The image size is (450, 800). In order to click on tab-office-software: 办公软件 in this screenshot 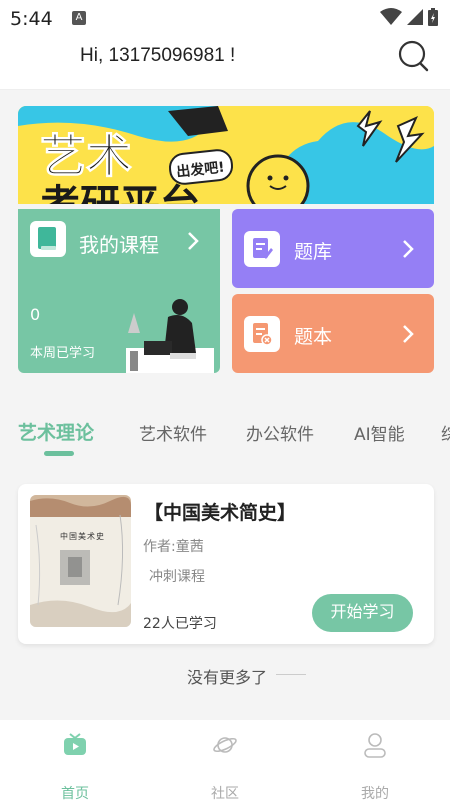, I will do `click(280, 432)`.